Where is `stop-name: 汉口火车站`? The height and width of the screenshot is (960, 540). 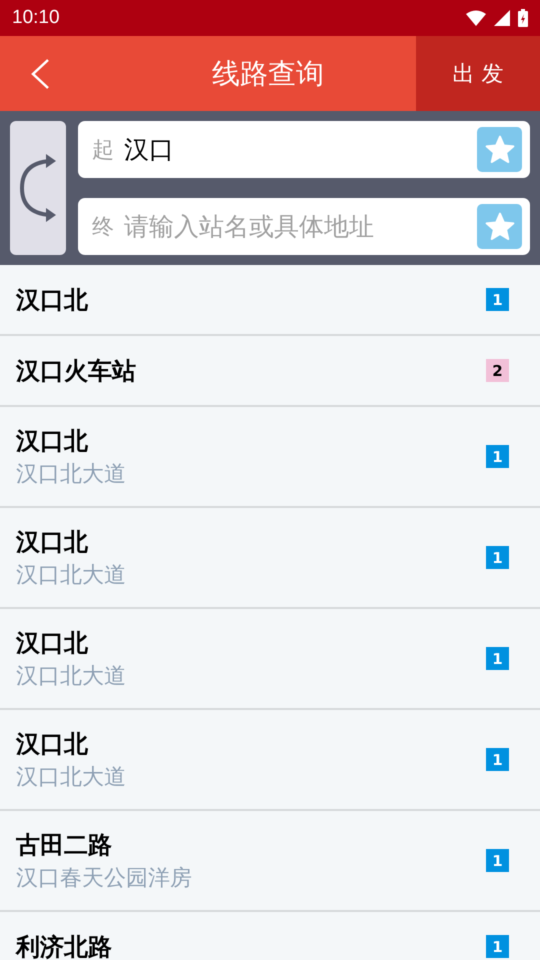
stop-name: 汉口火车站 is located at coordinates (76, 371).